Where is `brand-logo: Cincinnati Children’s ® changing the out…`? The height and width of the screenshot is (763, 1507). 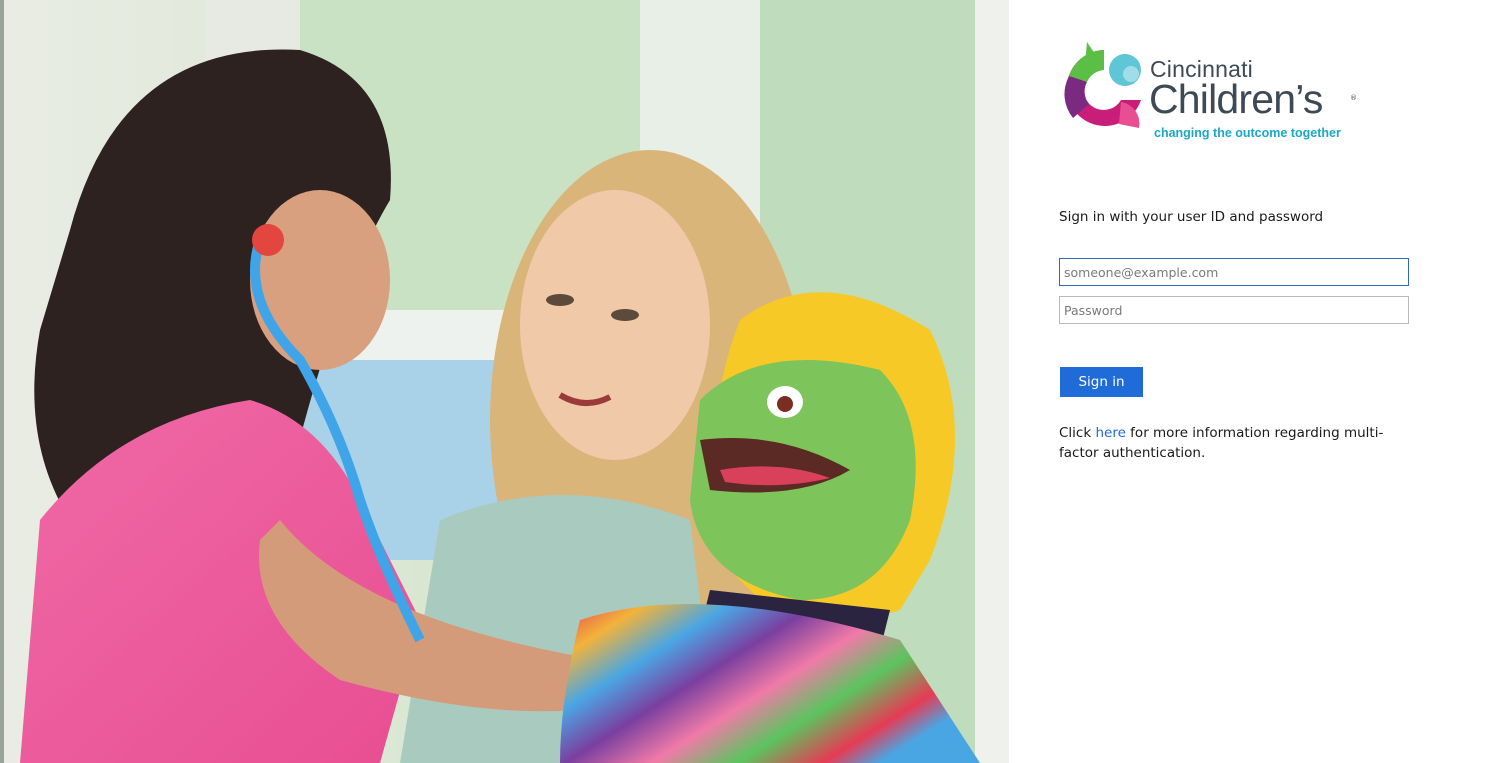 brand-logo: Cincinnati Children’s ® changing the out… is located at coordinates (1214, 90).